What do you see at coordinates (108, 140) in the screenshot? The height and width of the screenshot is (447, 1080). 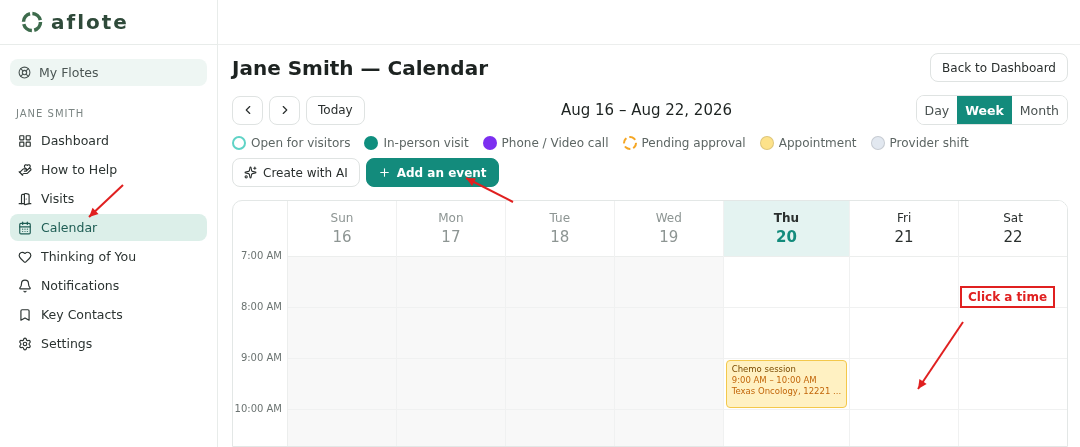 I see `sidebar-item: Dashboard` at bounding box center [108, 140].